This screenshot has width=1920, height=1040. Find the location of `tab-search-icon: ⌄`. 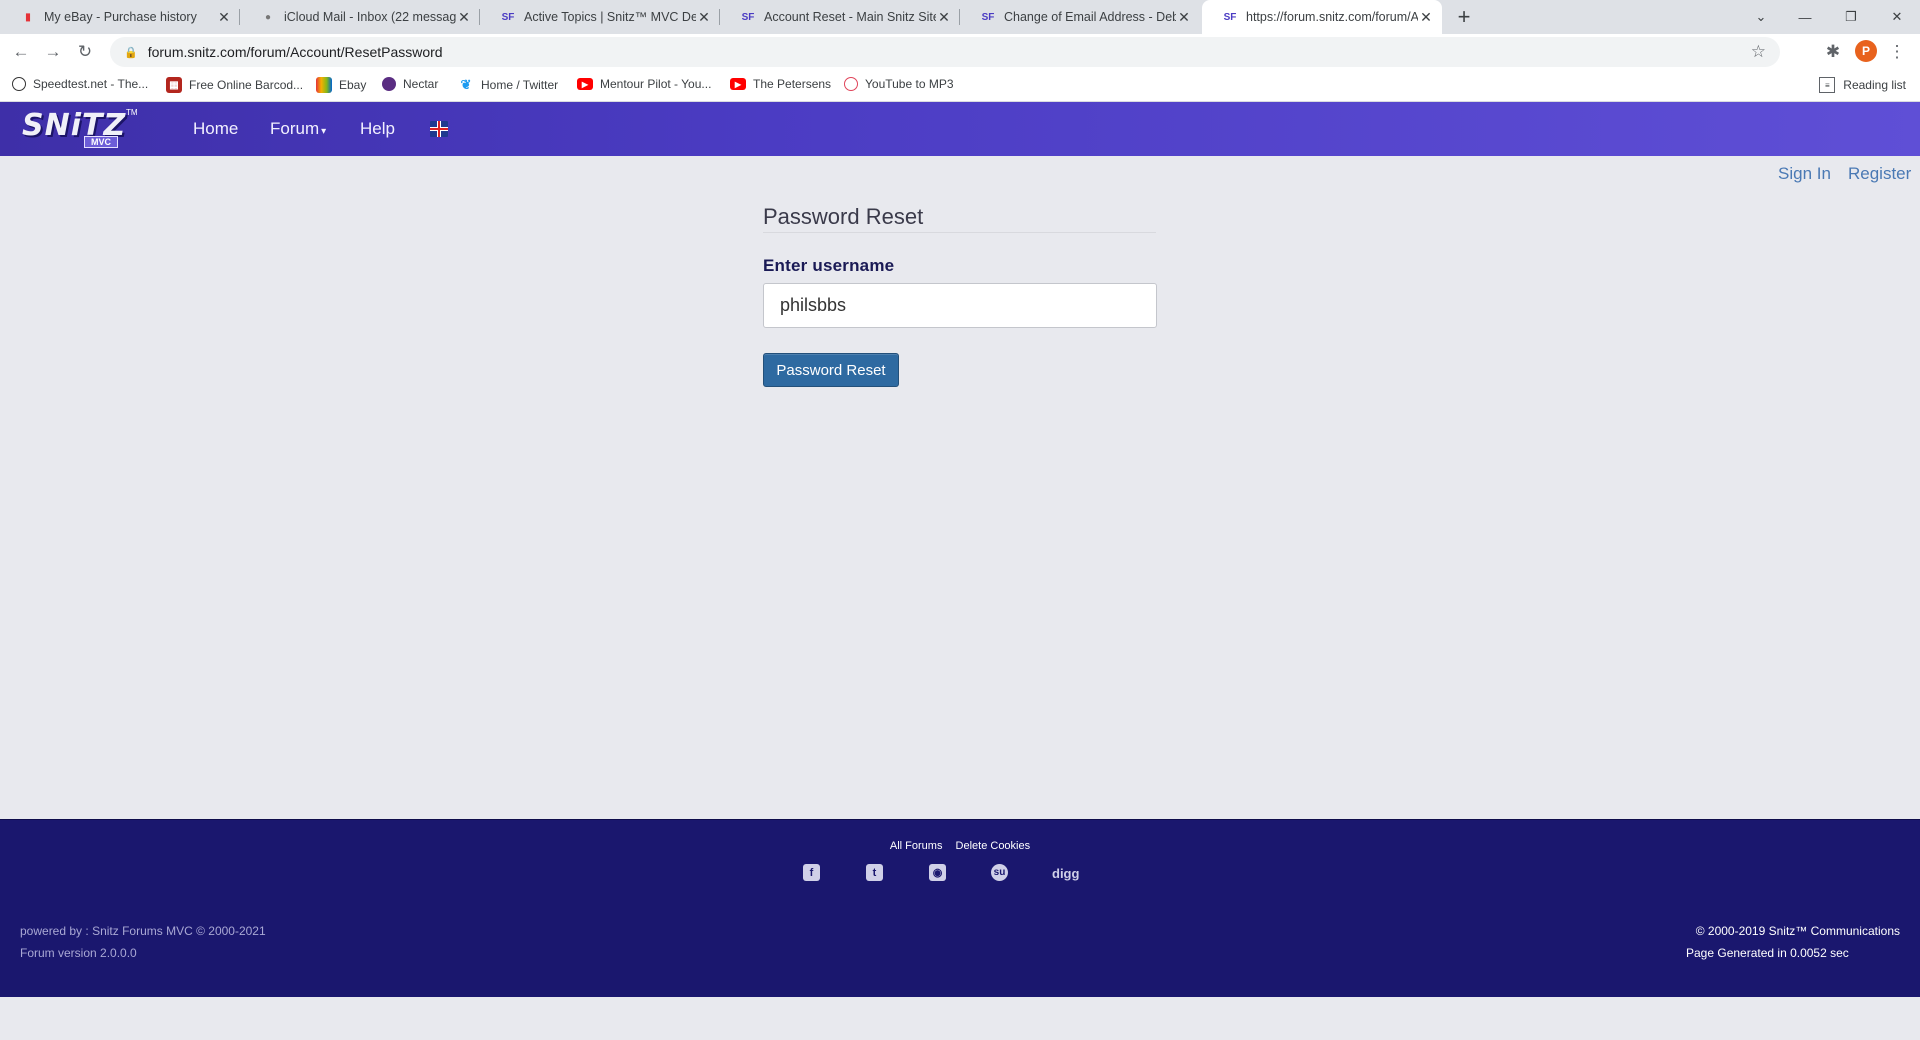

tab-search-icon: ⌄ is located at coordinates (1761, 17).